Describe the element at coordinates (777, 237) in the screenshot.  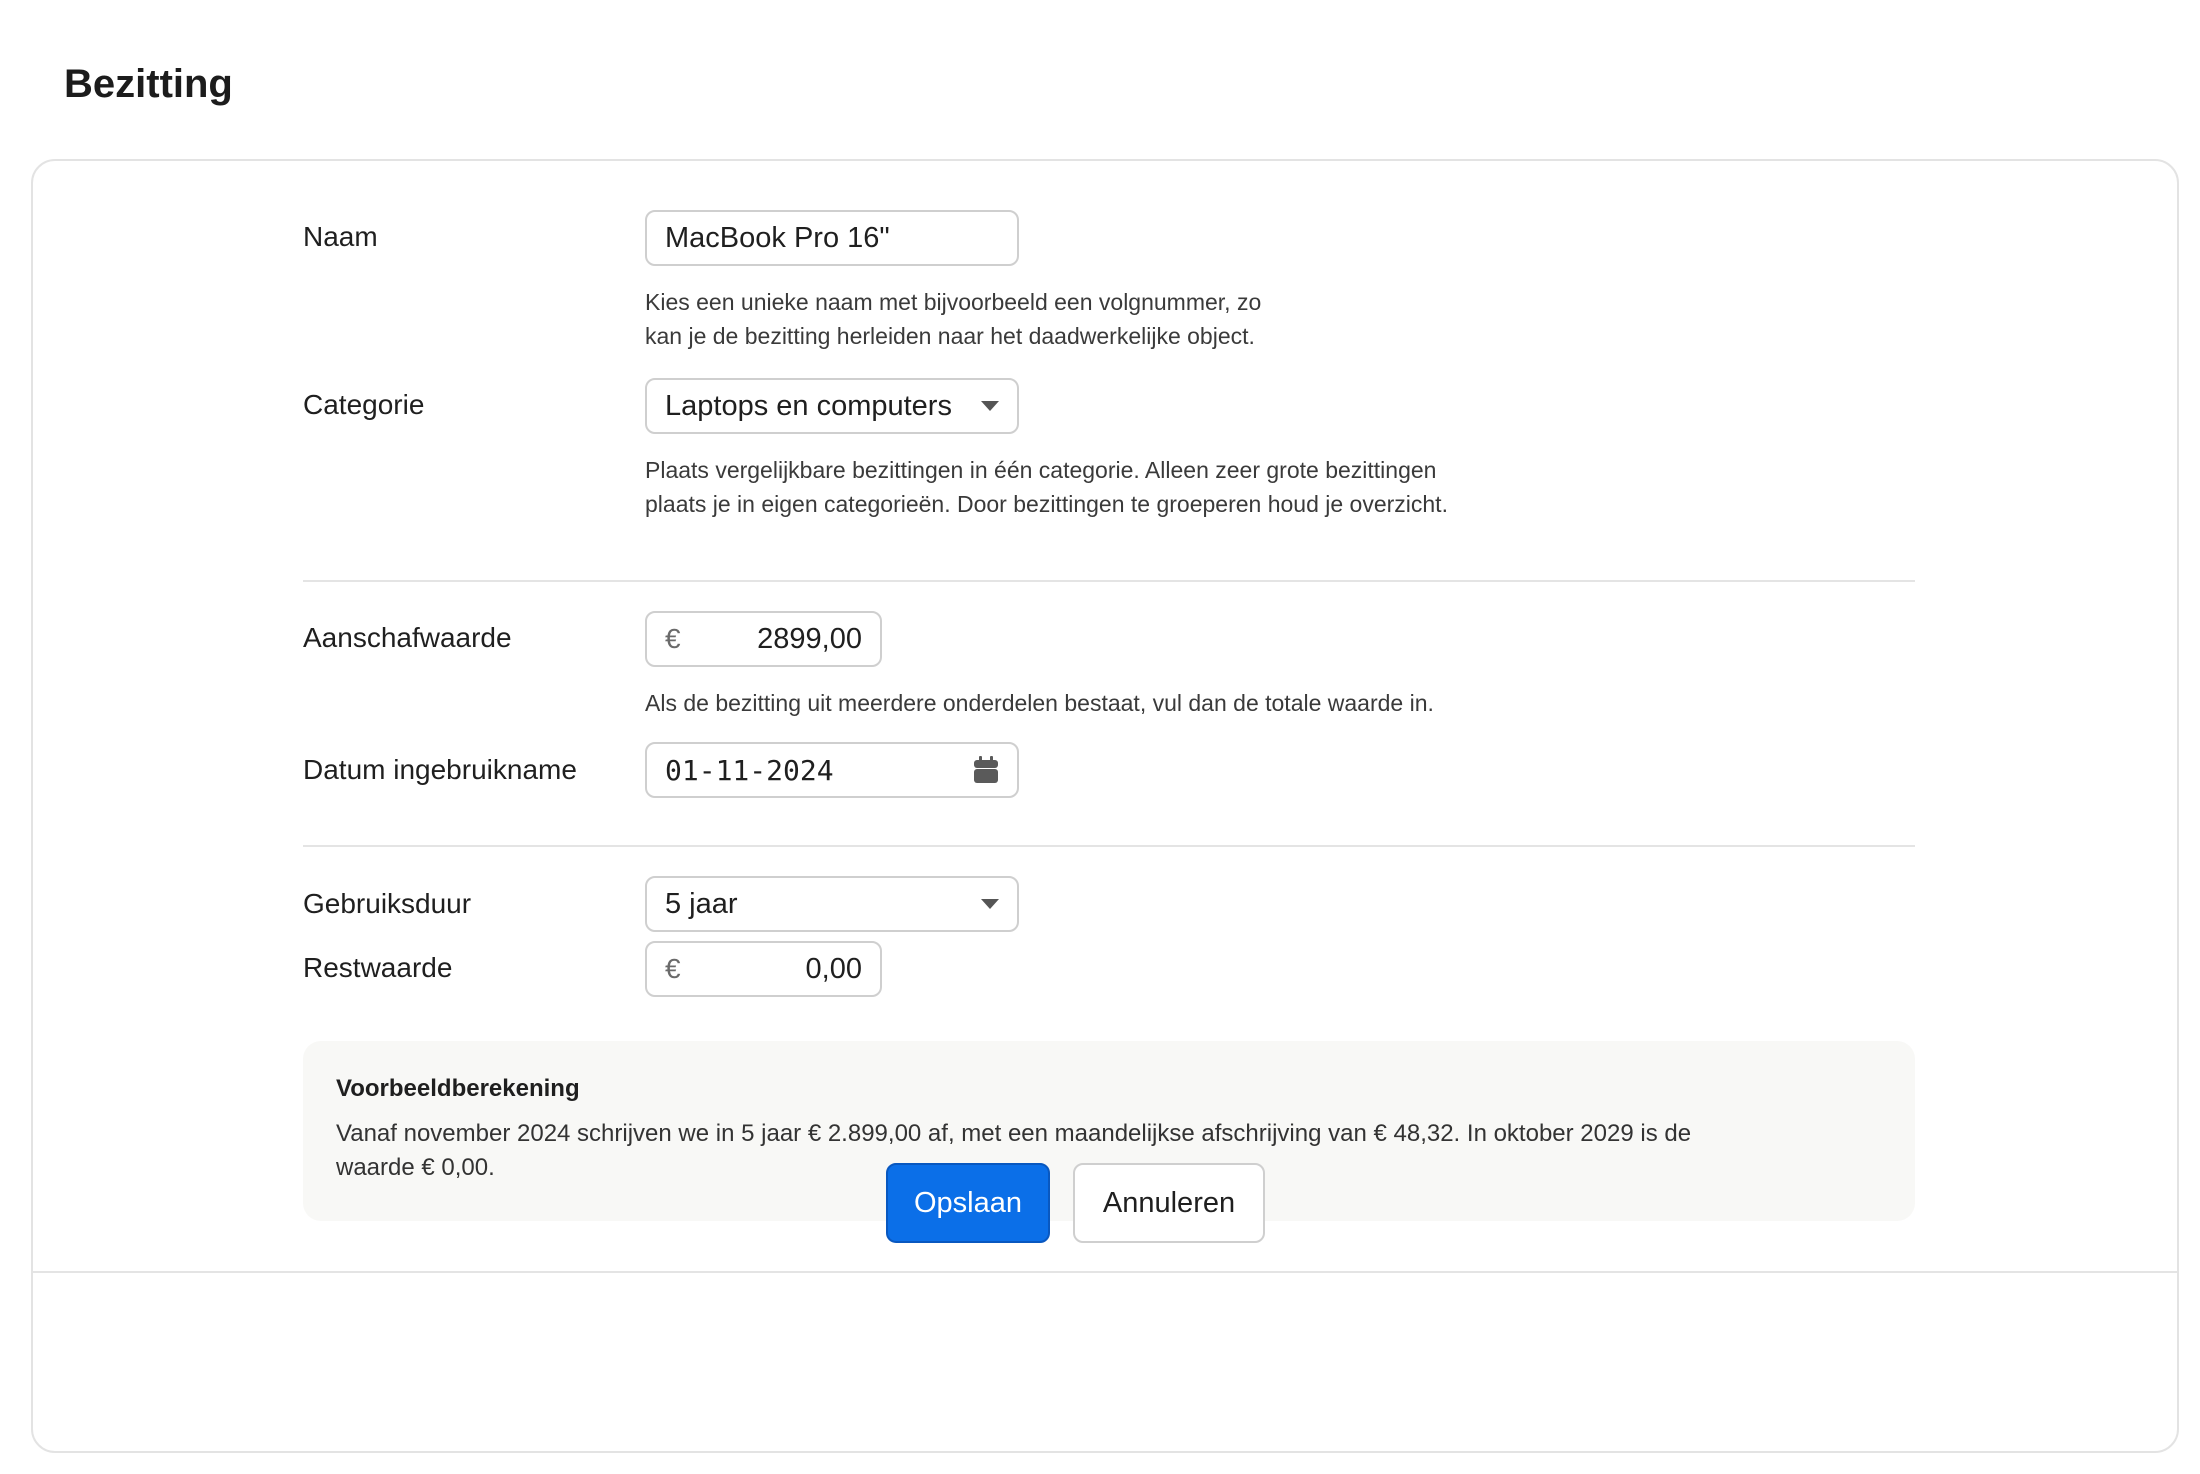
I see `name-input-value: MacBook Pro 16"` at that location.